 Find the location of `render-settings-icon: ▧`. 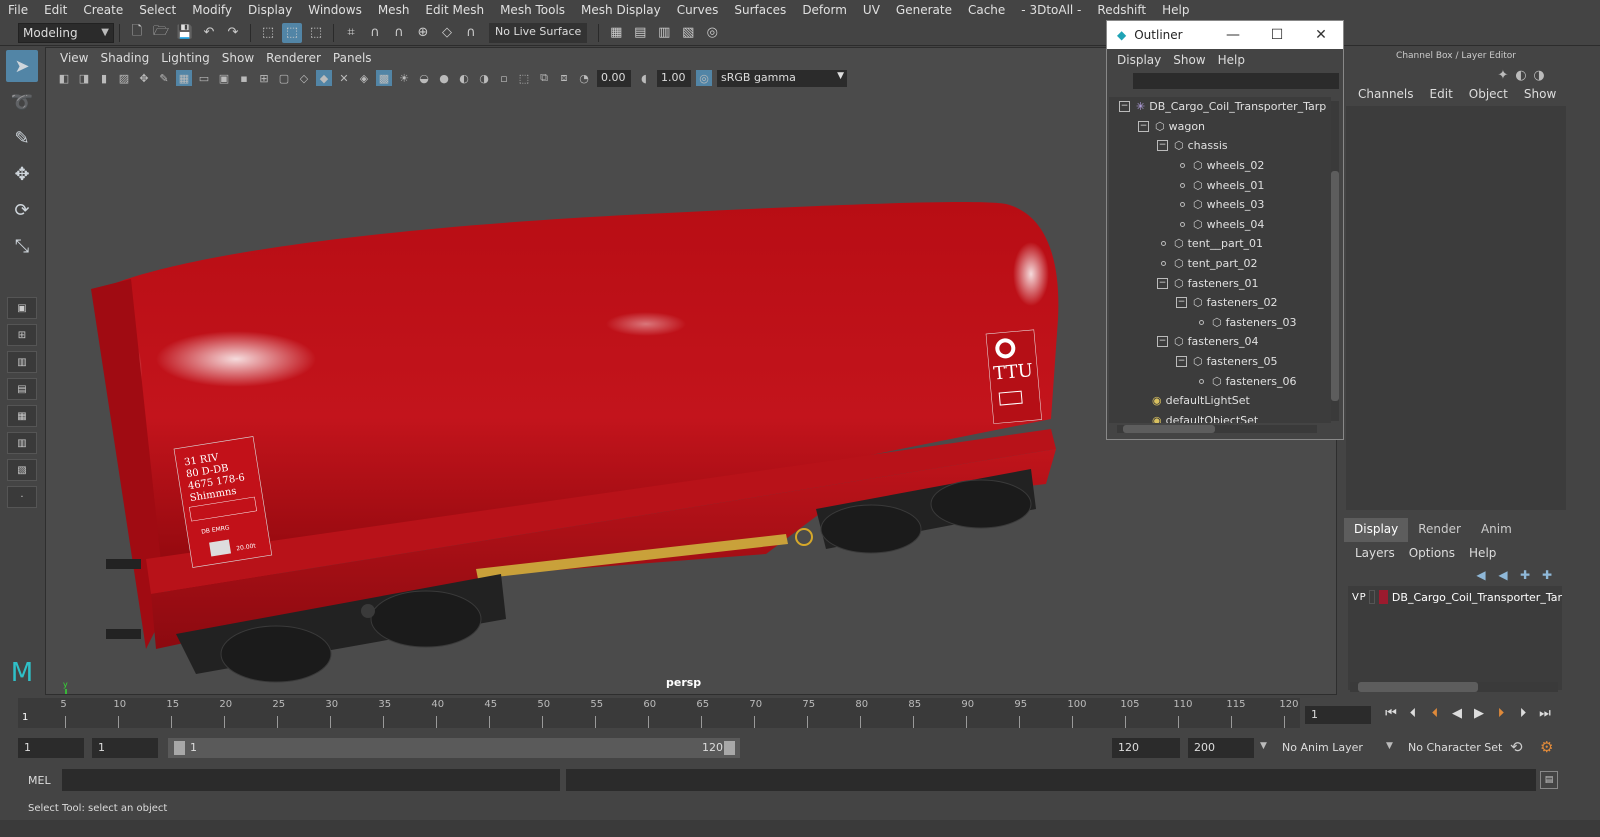

render-settings-icon: ▧ is located at coordinates (688, 33).